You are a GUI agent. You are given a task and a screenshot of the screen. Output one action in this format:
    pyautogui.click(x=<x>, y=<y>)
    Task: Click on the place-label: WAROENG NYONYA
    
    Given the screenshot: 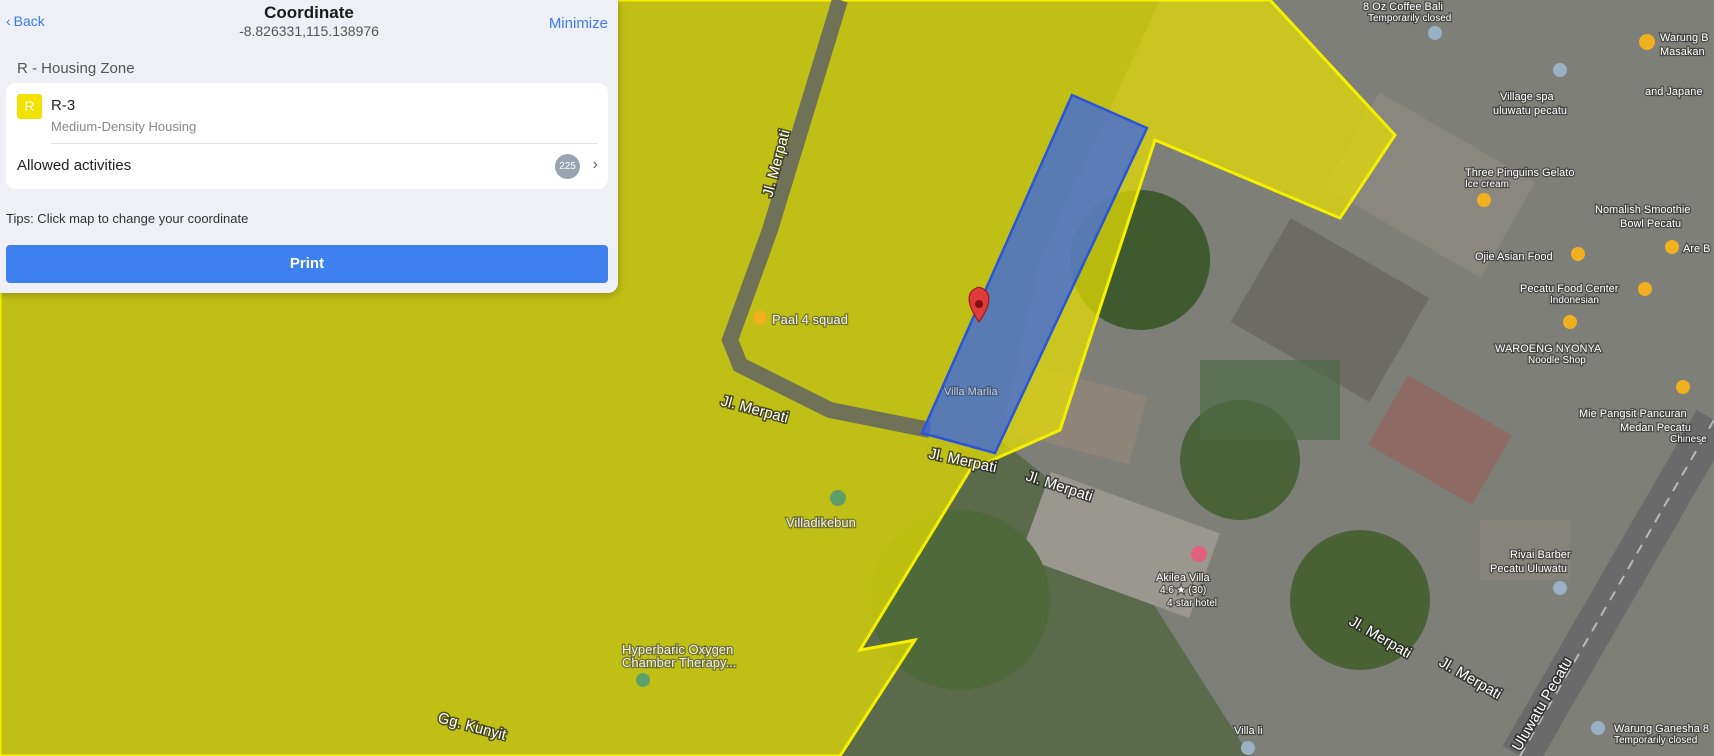 What is the action you would take?
    pyautogui.click(x=1548, y=349)
    